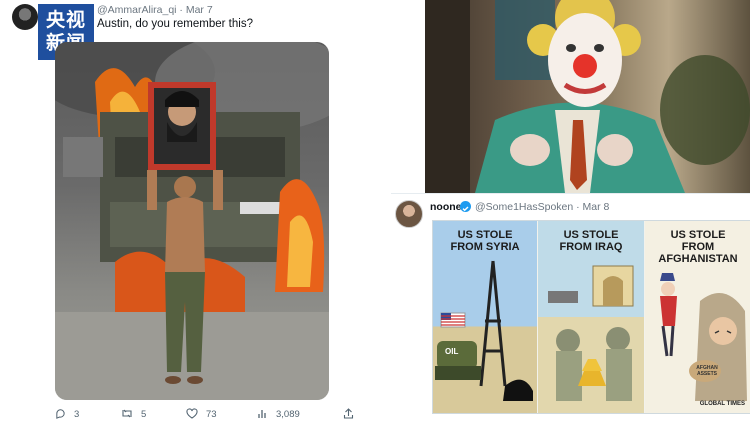 The width and height of the screenshot is (750, 423). Describe the element at coordinates (703, 337) in the screenshot. I see `uncle-sam-child-illustration` at that location.